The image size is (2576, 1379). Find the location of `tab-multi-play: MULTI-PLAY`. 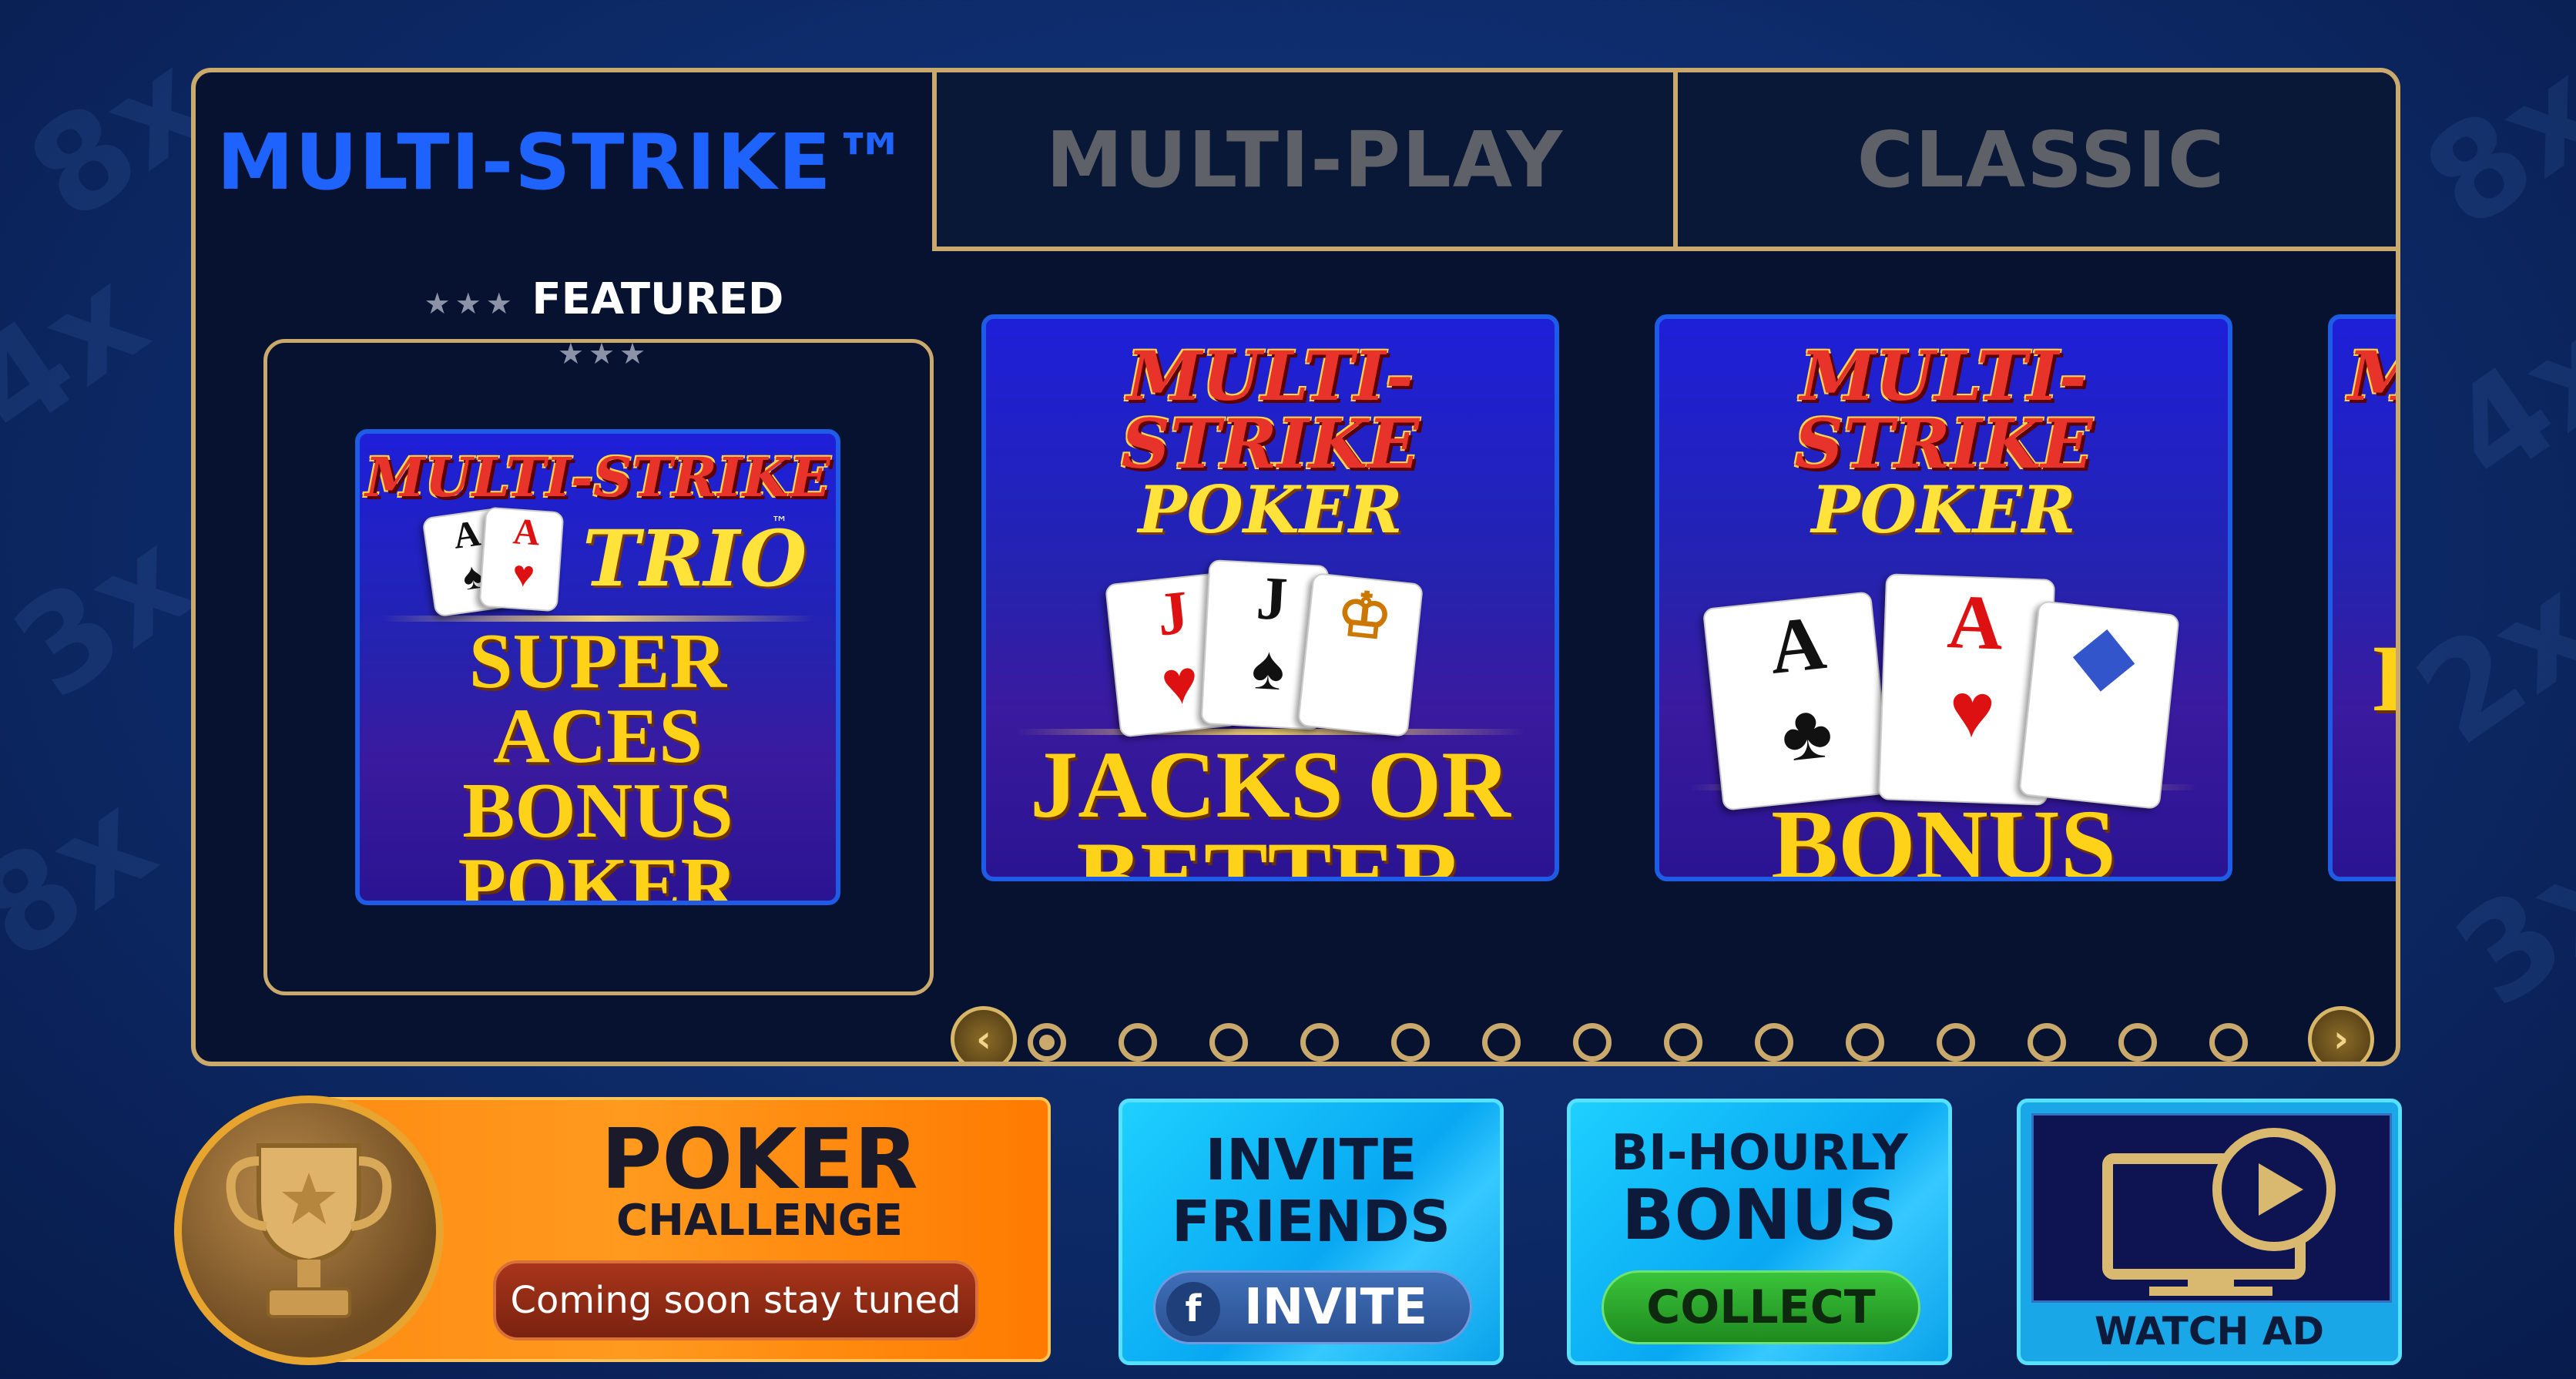

tab-multi-play: MULTI-PLAY is located at coordinates (1302, 161).